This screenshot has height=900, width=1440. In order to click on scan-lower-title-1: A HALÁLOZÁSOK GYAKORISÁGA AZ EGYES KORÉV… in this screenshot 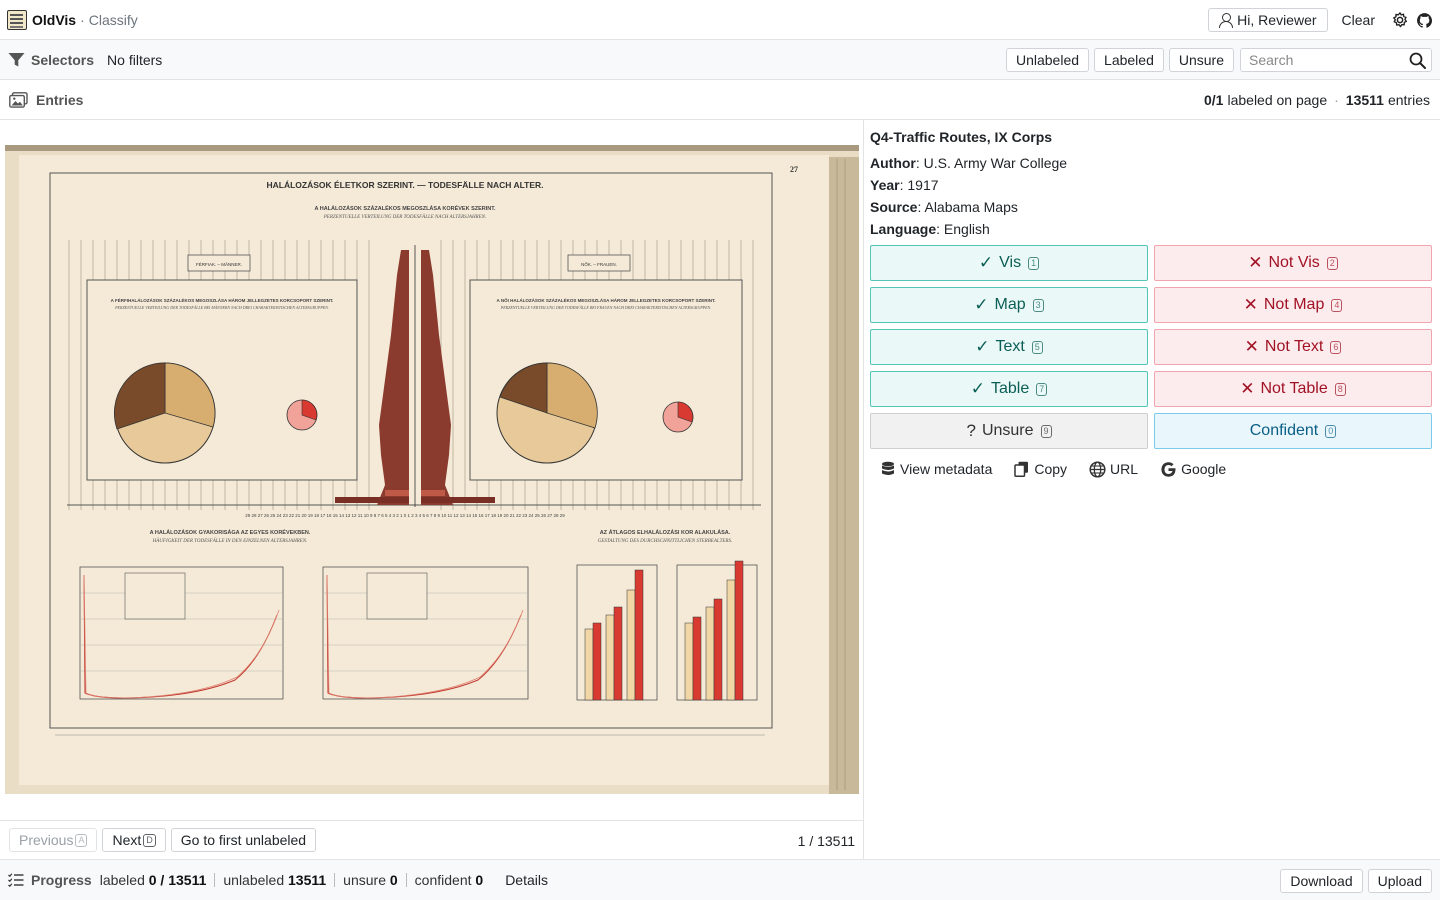, I will do `click(230, 532)`.